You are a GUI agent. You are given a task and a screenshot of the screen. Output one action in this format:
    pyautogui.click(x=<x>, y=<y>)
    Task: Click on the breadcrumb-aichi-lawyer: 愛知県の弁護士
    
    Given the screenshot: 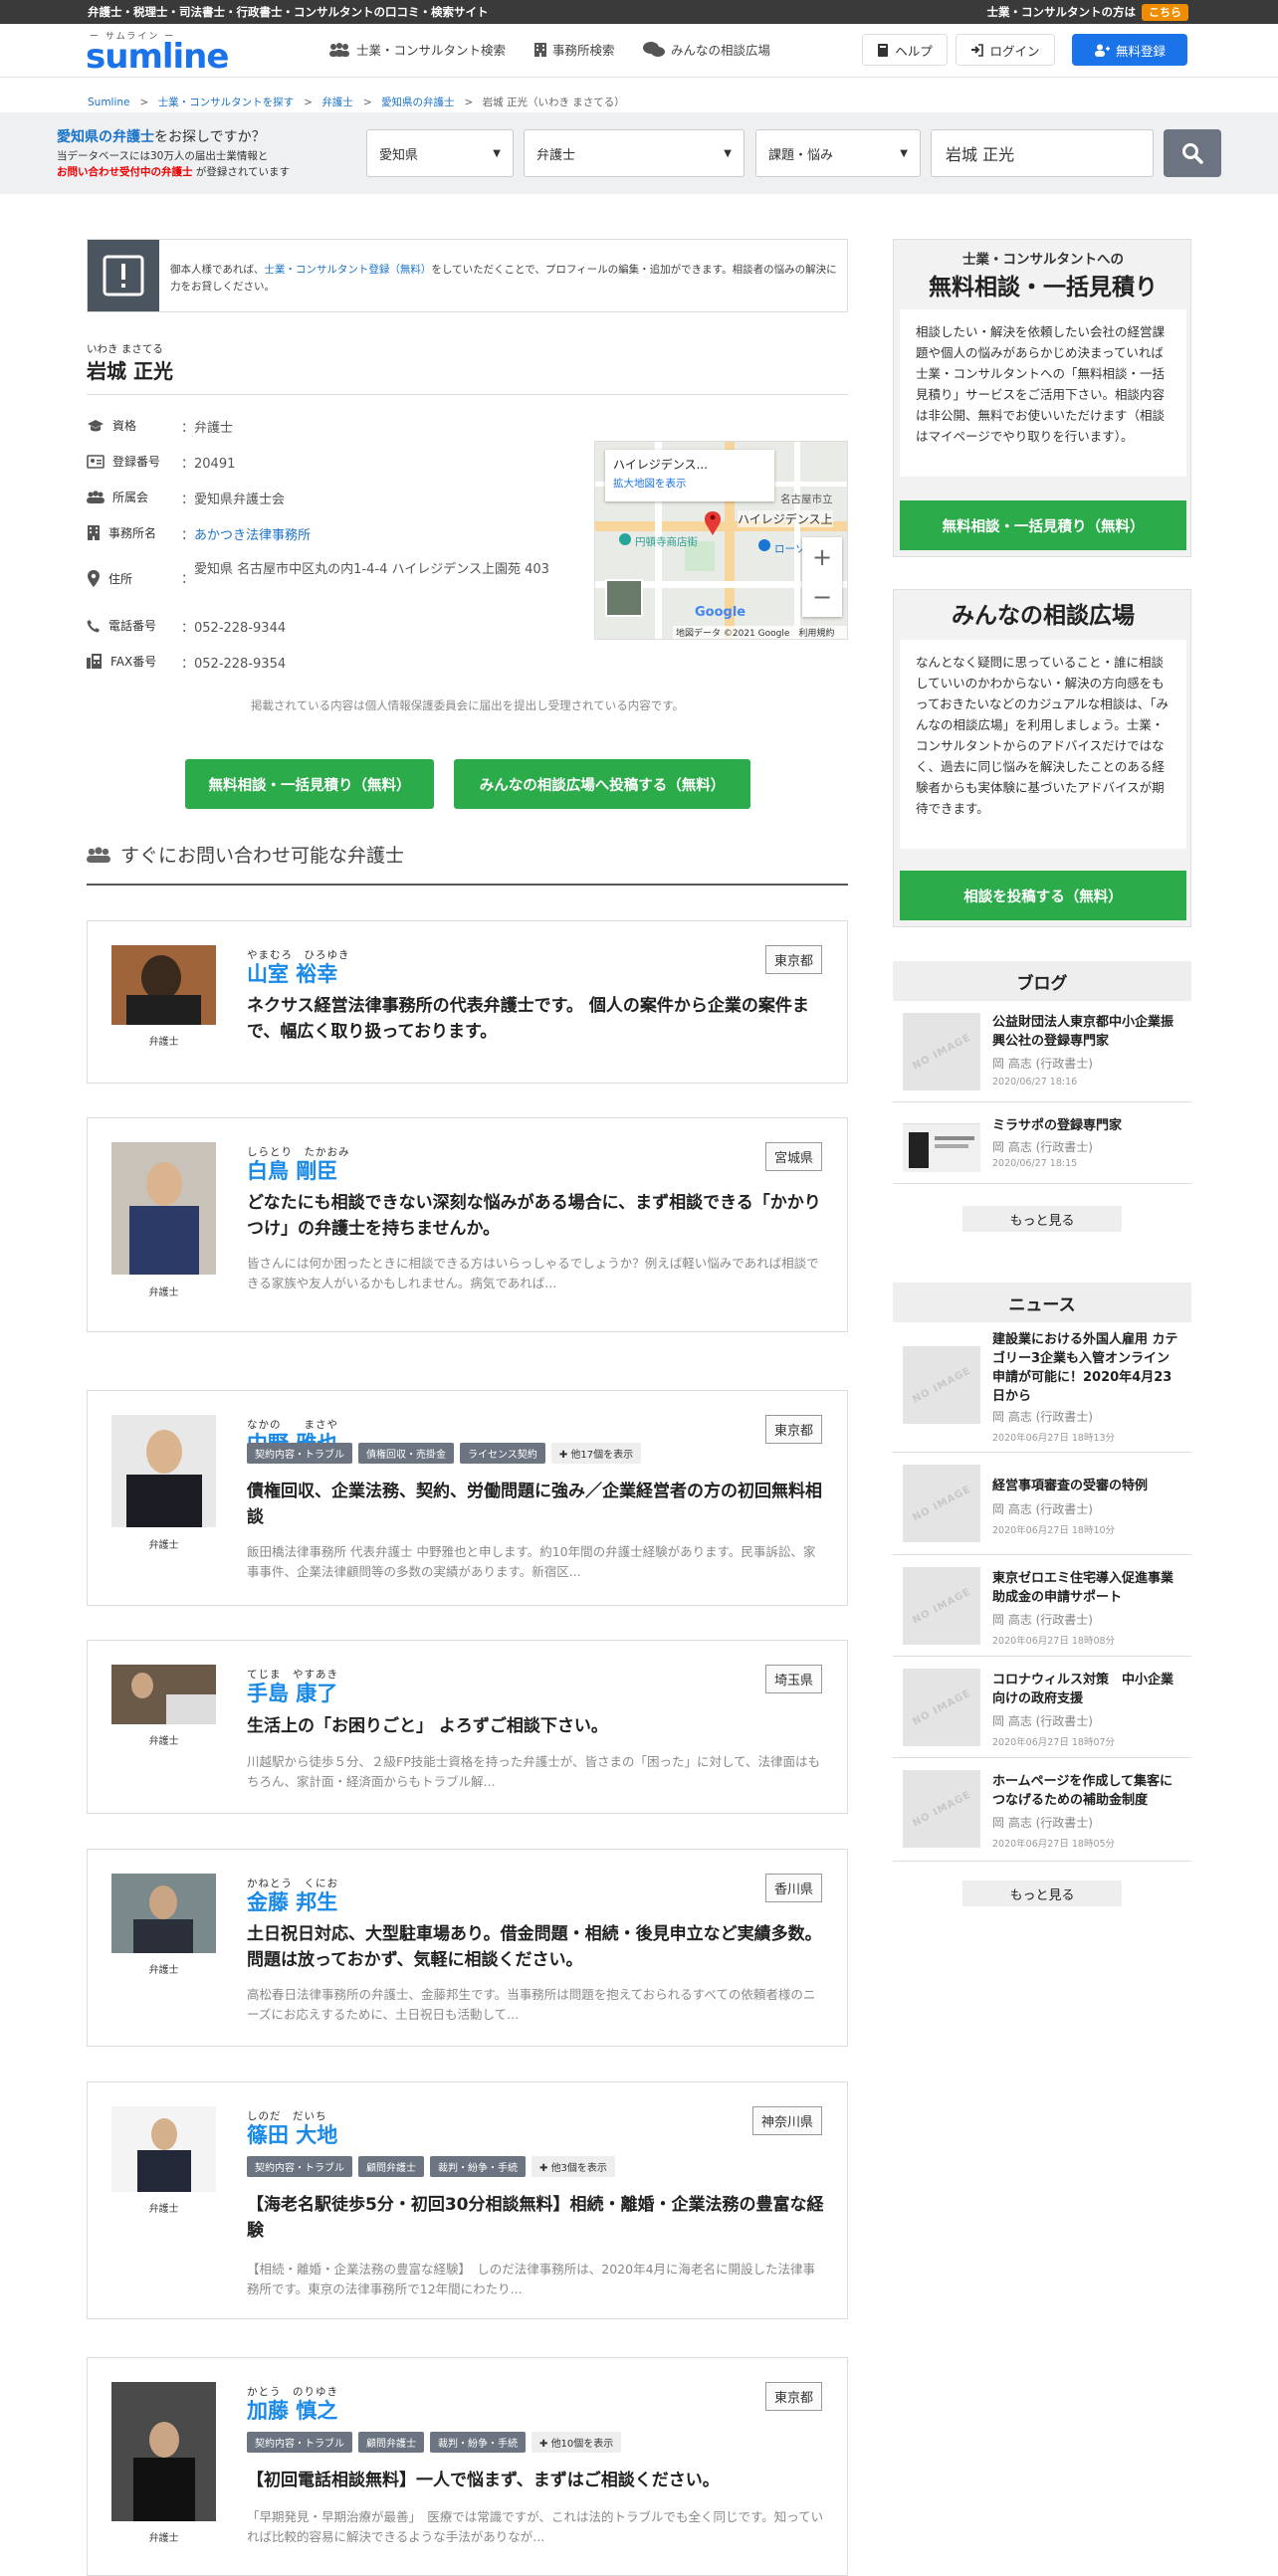 What is the action you would take?
    pyautogui.click(x=418, y=102)
    